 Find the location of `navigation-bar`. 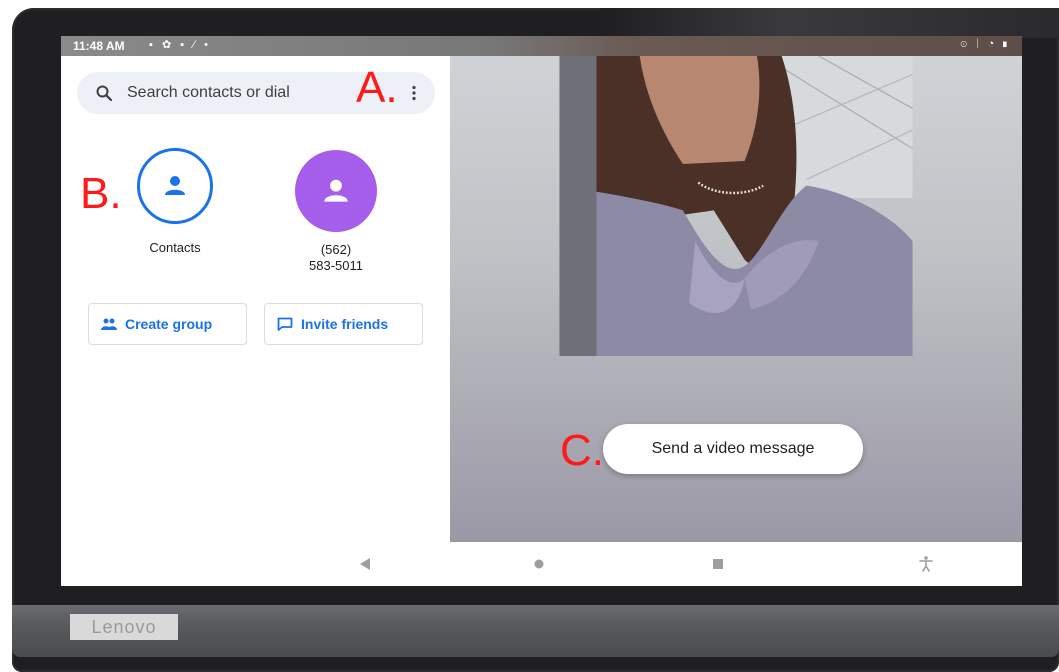

navigation-bar is located at coordinates (541, 564).